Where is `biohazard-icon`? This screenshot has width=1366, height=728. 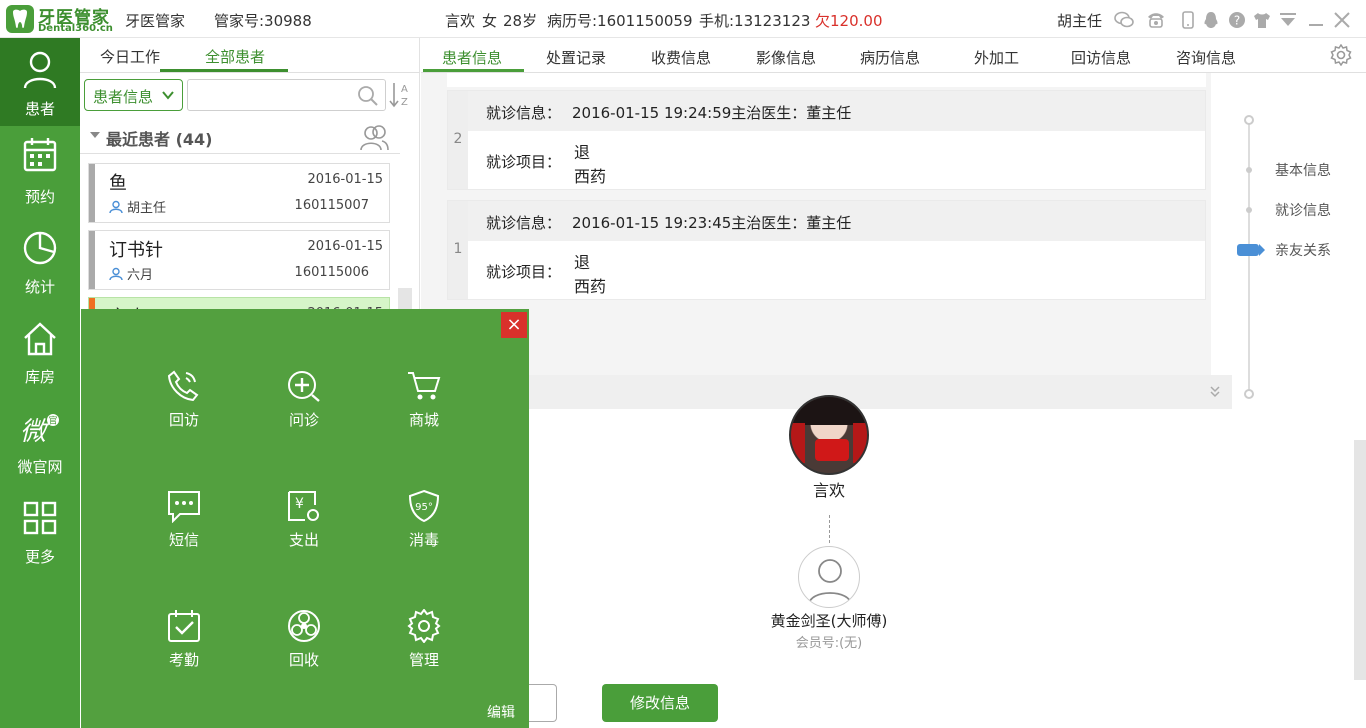
biohazard-icon is located at coordinates (304, 626).